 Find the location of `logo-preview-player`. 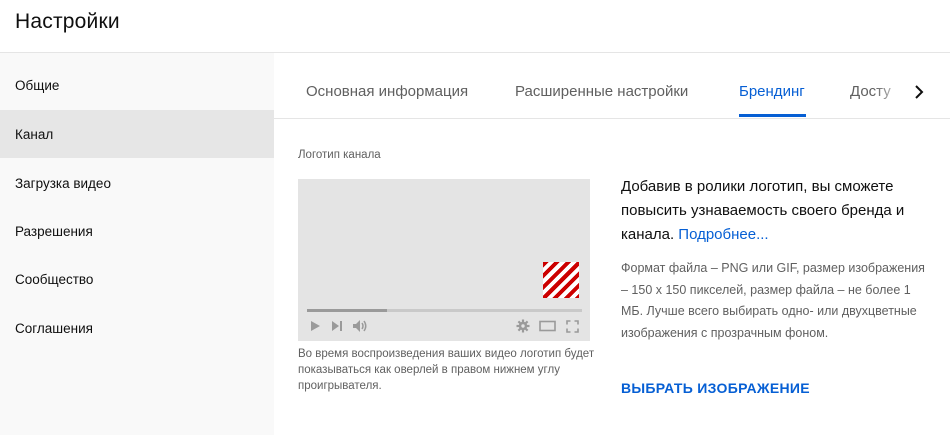

logo-preview-player is located at coordinates (444, 260).